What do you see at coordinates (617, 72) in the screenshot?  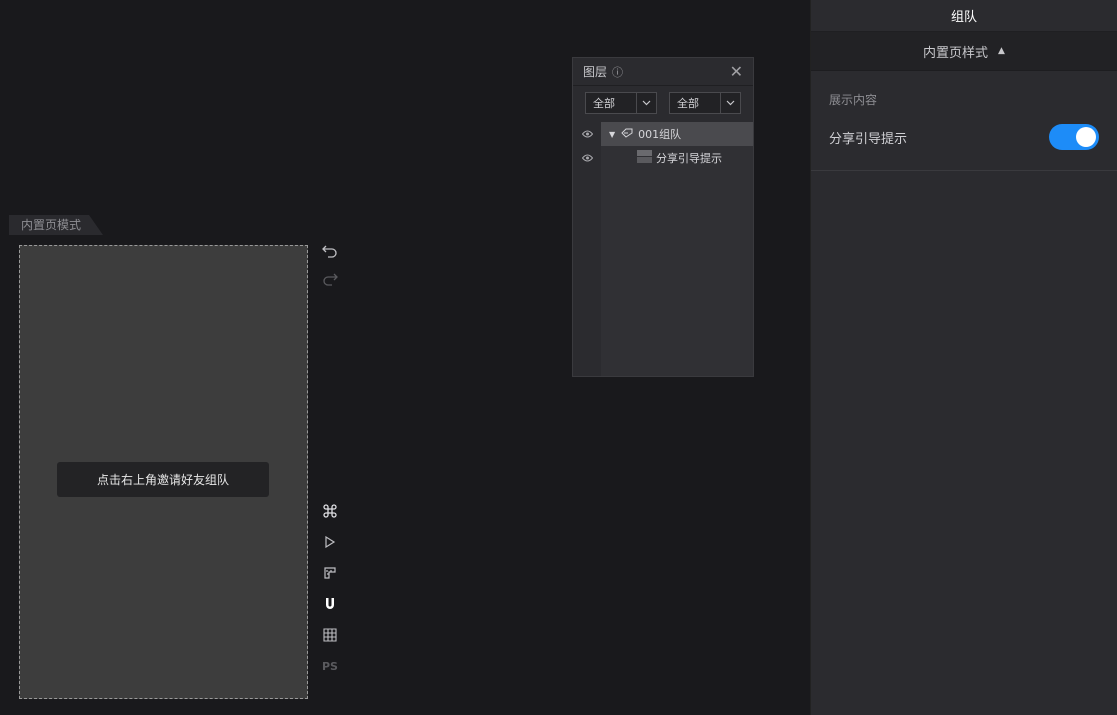 I see `info-icon: ⓘ` at bounding box center [617, 72].